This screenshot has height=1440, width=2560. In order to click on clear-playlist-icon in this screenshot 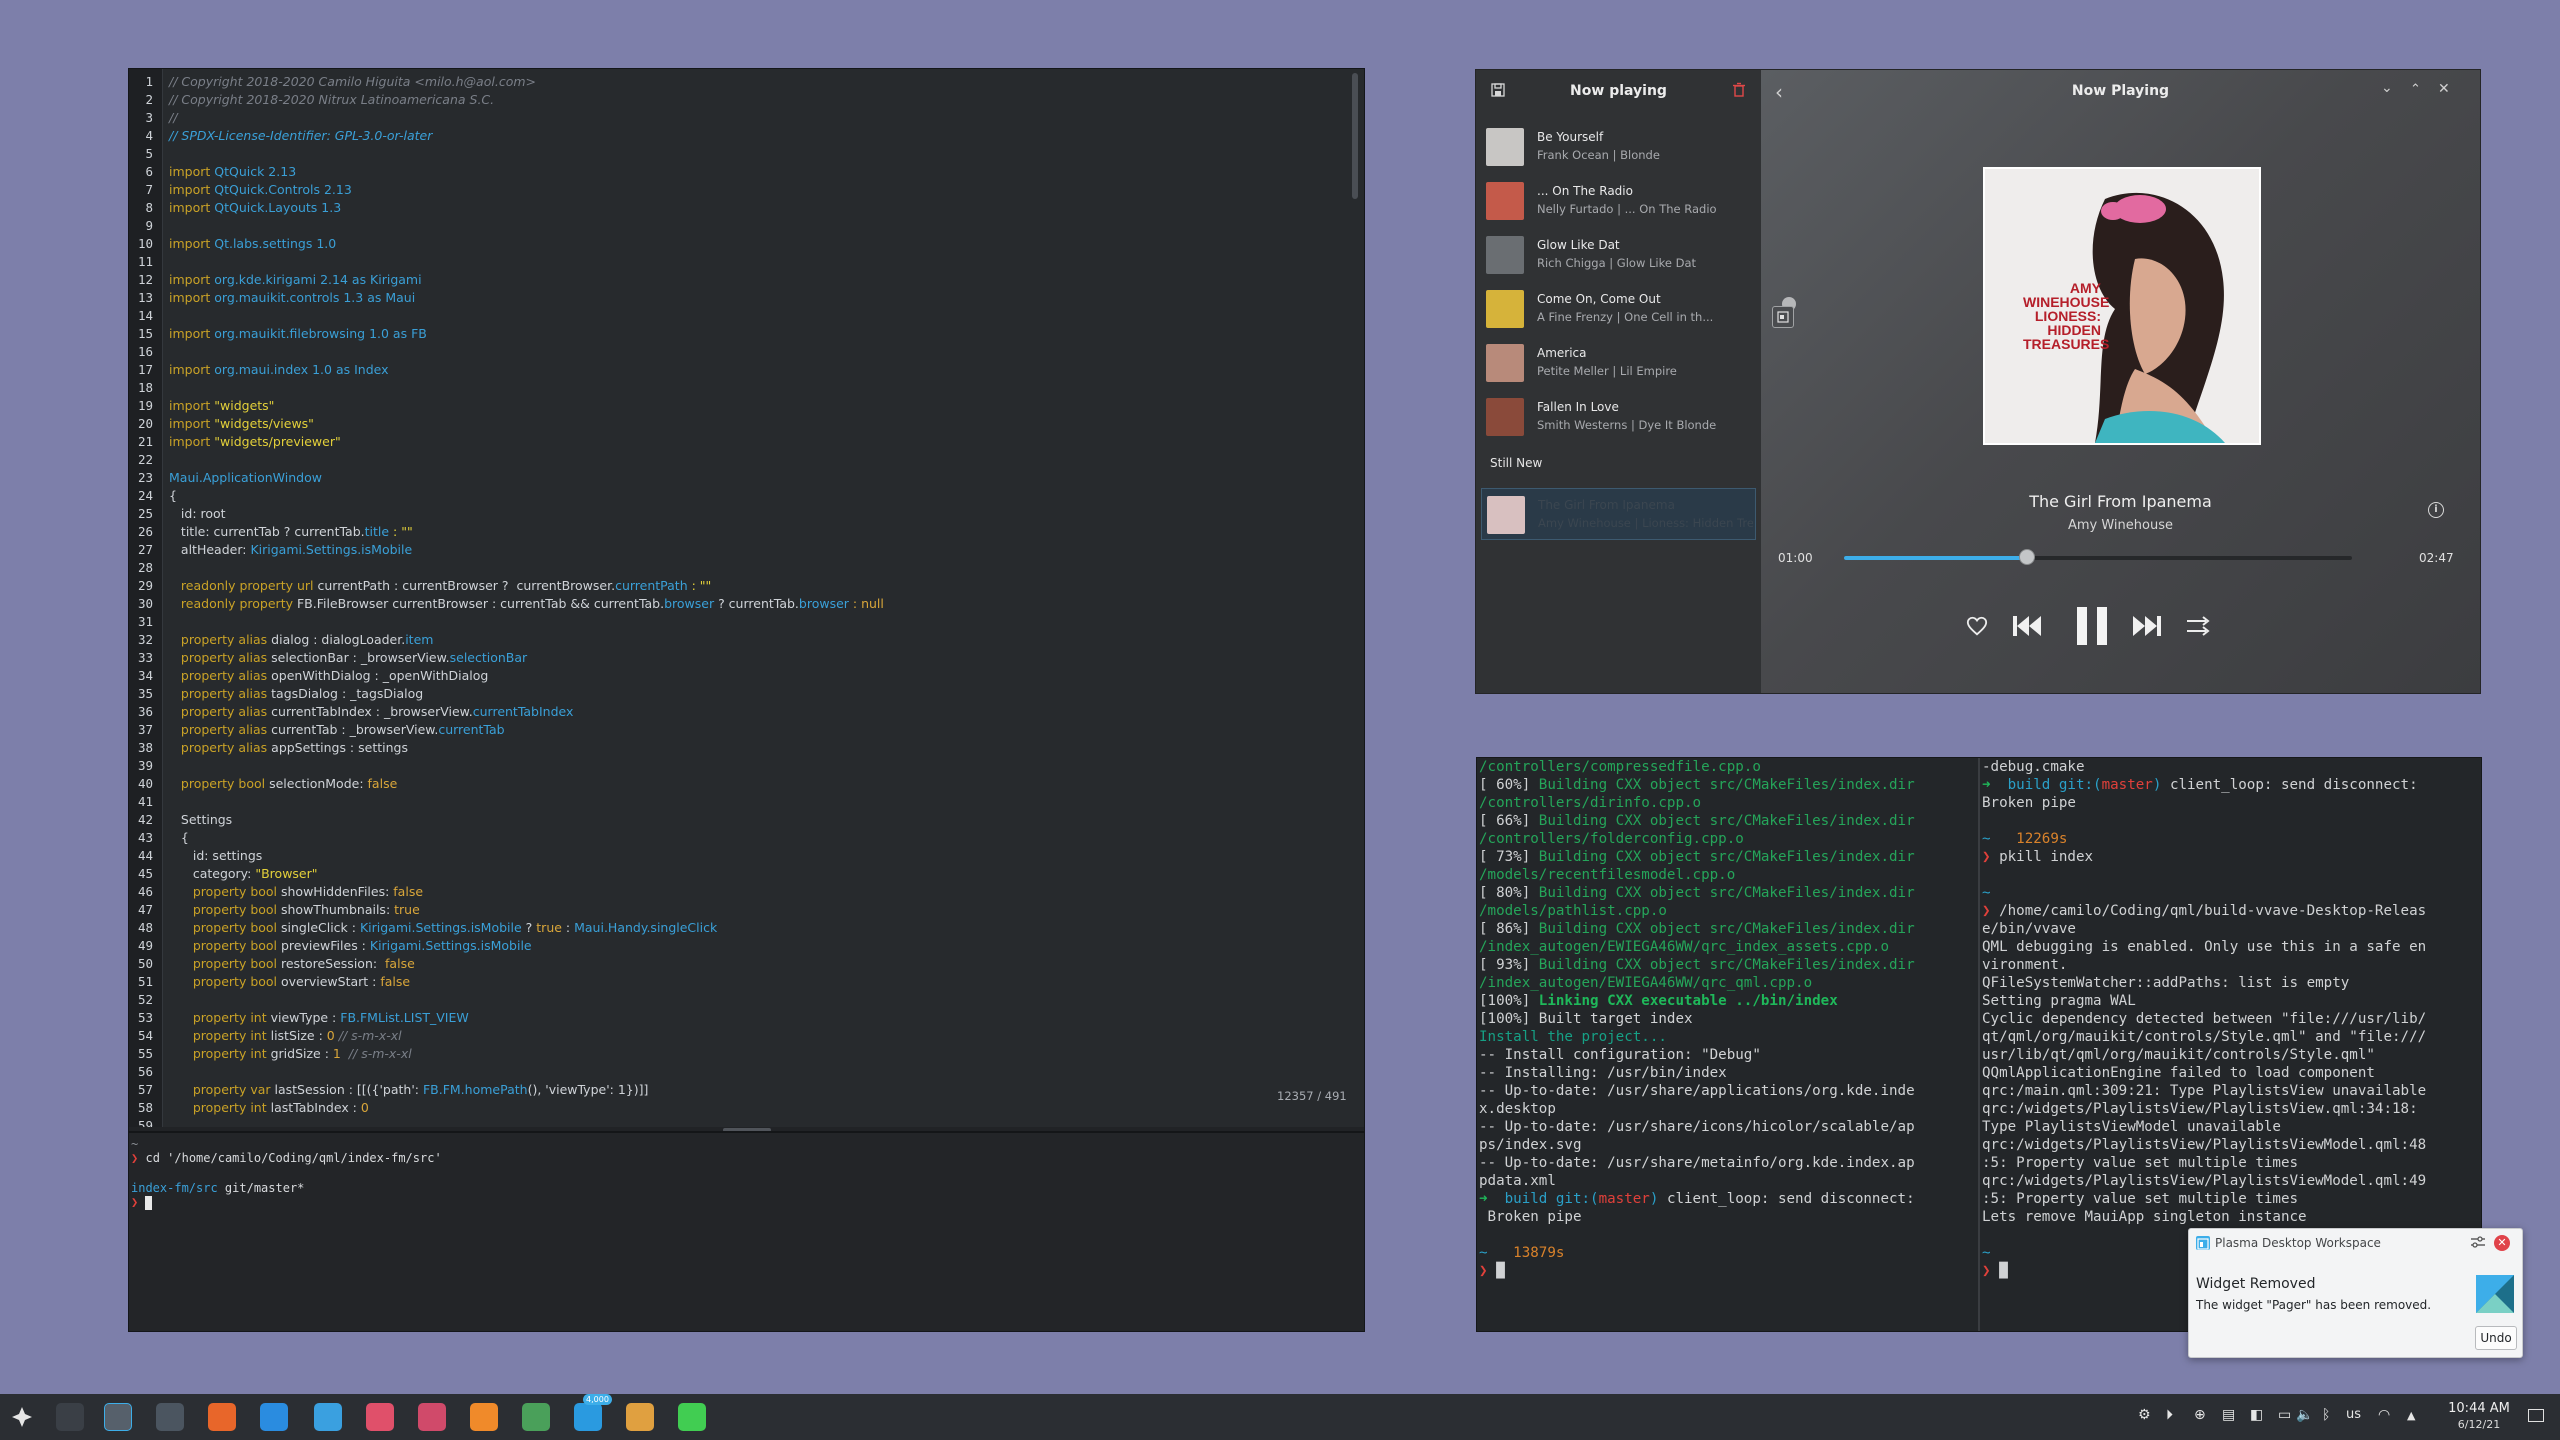, I will do `click(1739, 90)`.